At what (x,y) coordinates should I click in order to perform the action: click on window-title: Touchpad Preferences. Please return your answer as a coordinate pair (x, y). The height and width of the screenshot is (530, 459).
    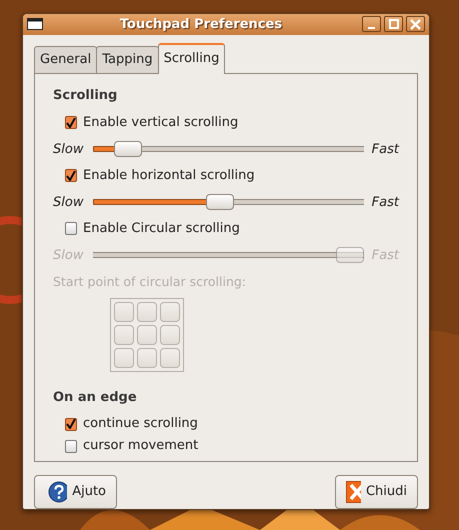
    Looking at the image, I should click on (201, 25).